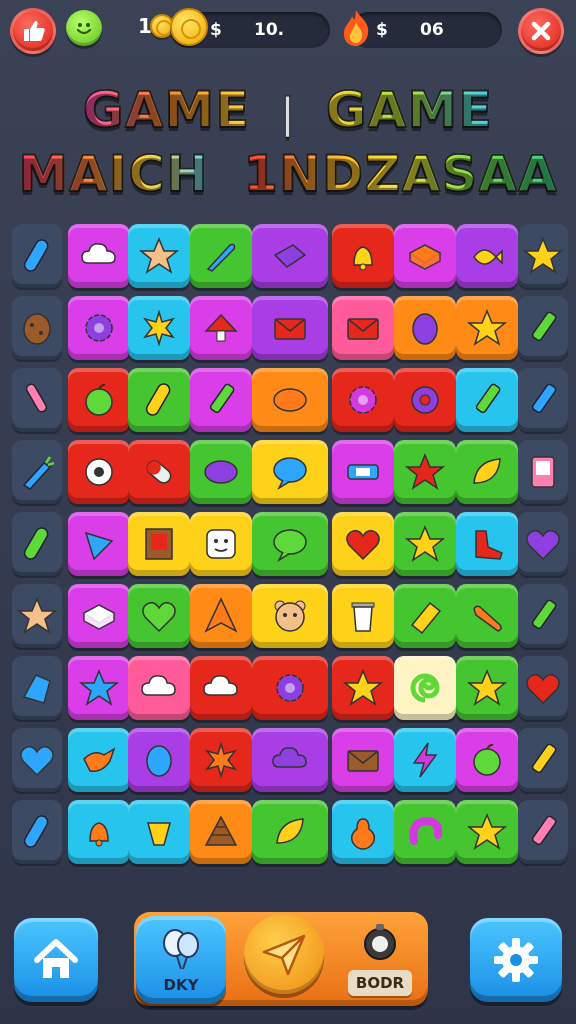 The width and height of the screenshot is (576, 1024). Describe the element at coordinates (425, 400) in the screenshot. I see `board-tile-r3-c7` at that location.